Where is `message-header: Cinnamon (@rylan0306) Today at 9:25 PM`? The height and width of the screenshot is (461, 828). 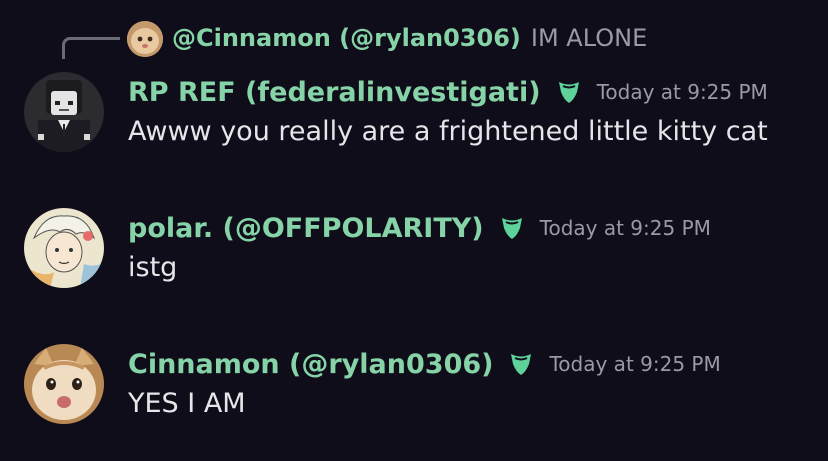 message-header: Cinnamon (@rylan0306) Today at 9:25 PM is located at coordinates (424, 364).